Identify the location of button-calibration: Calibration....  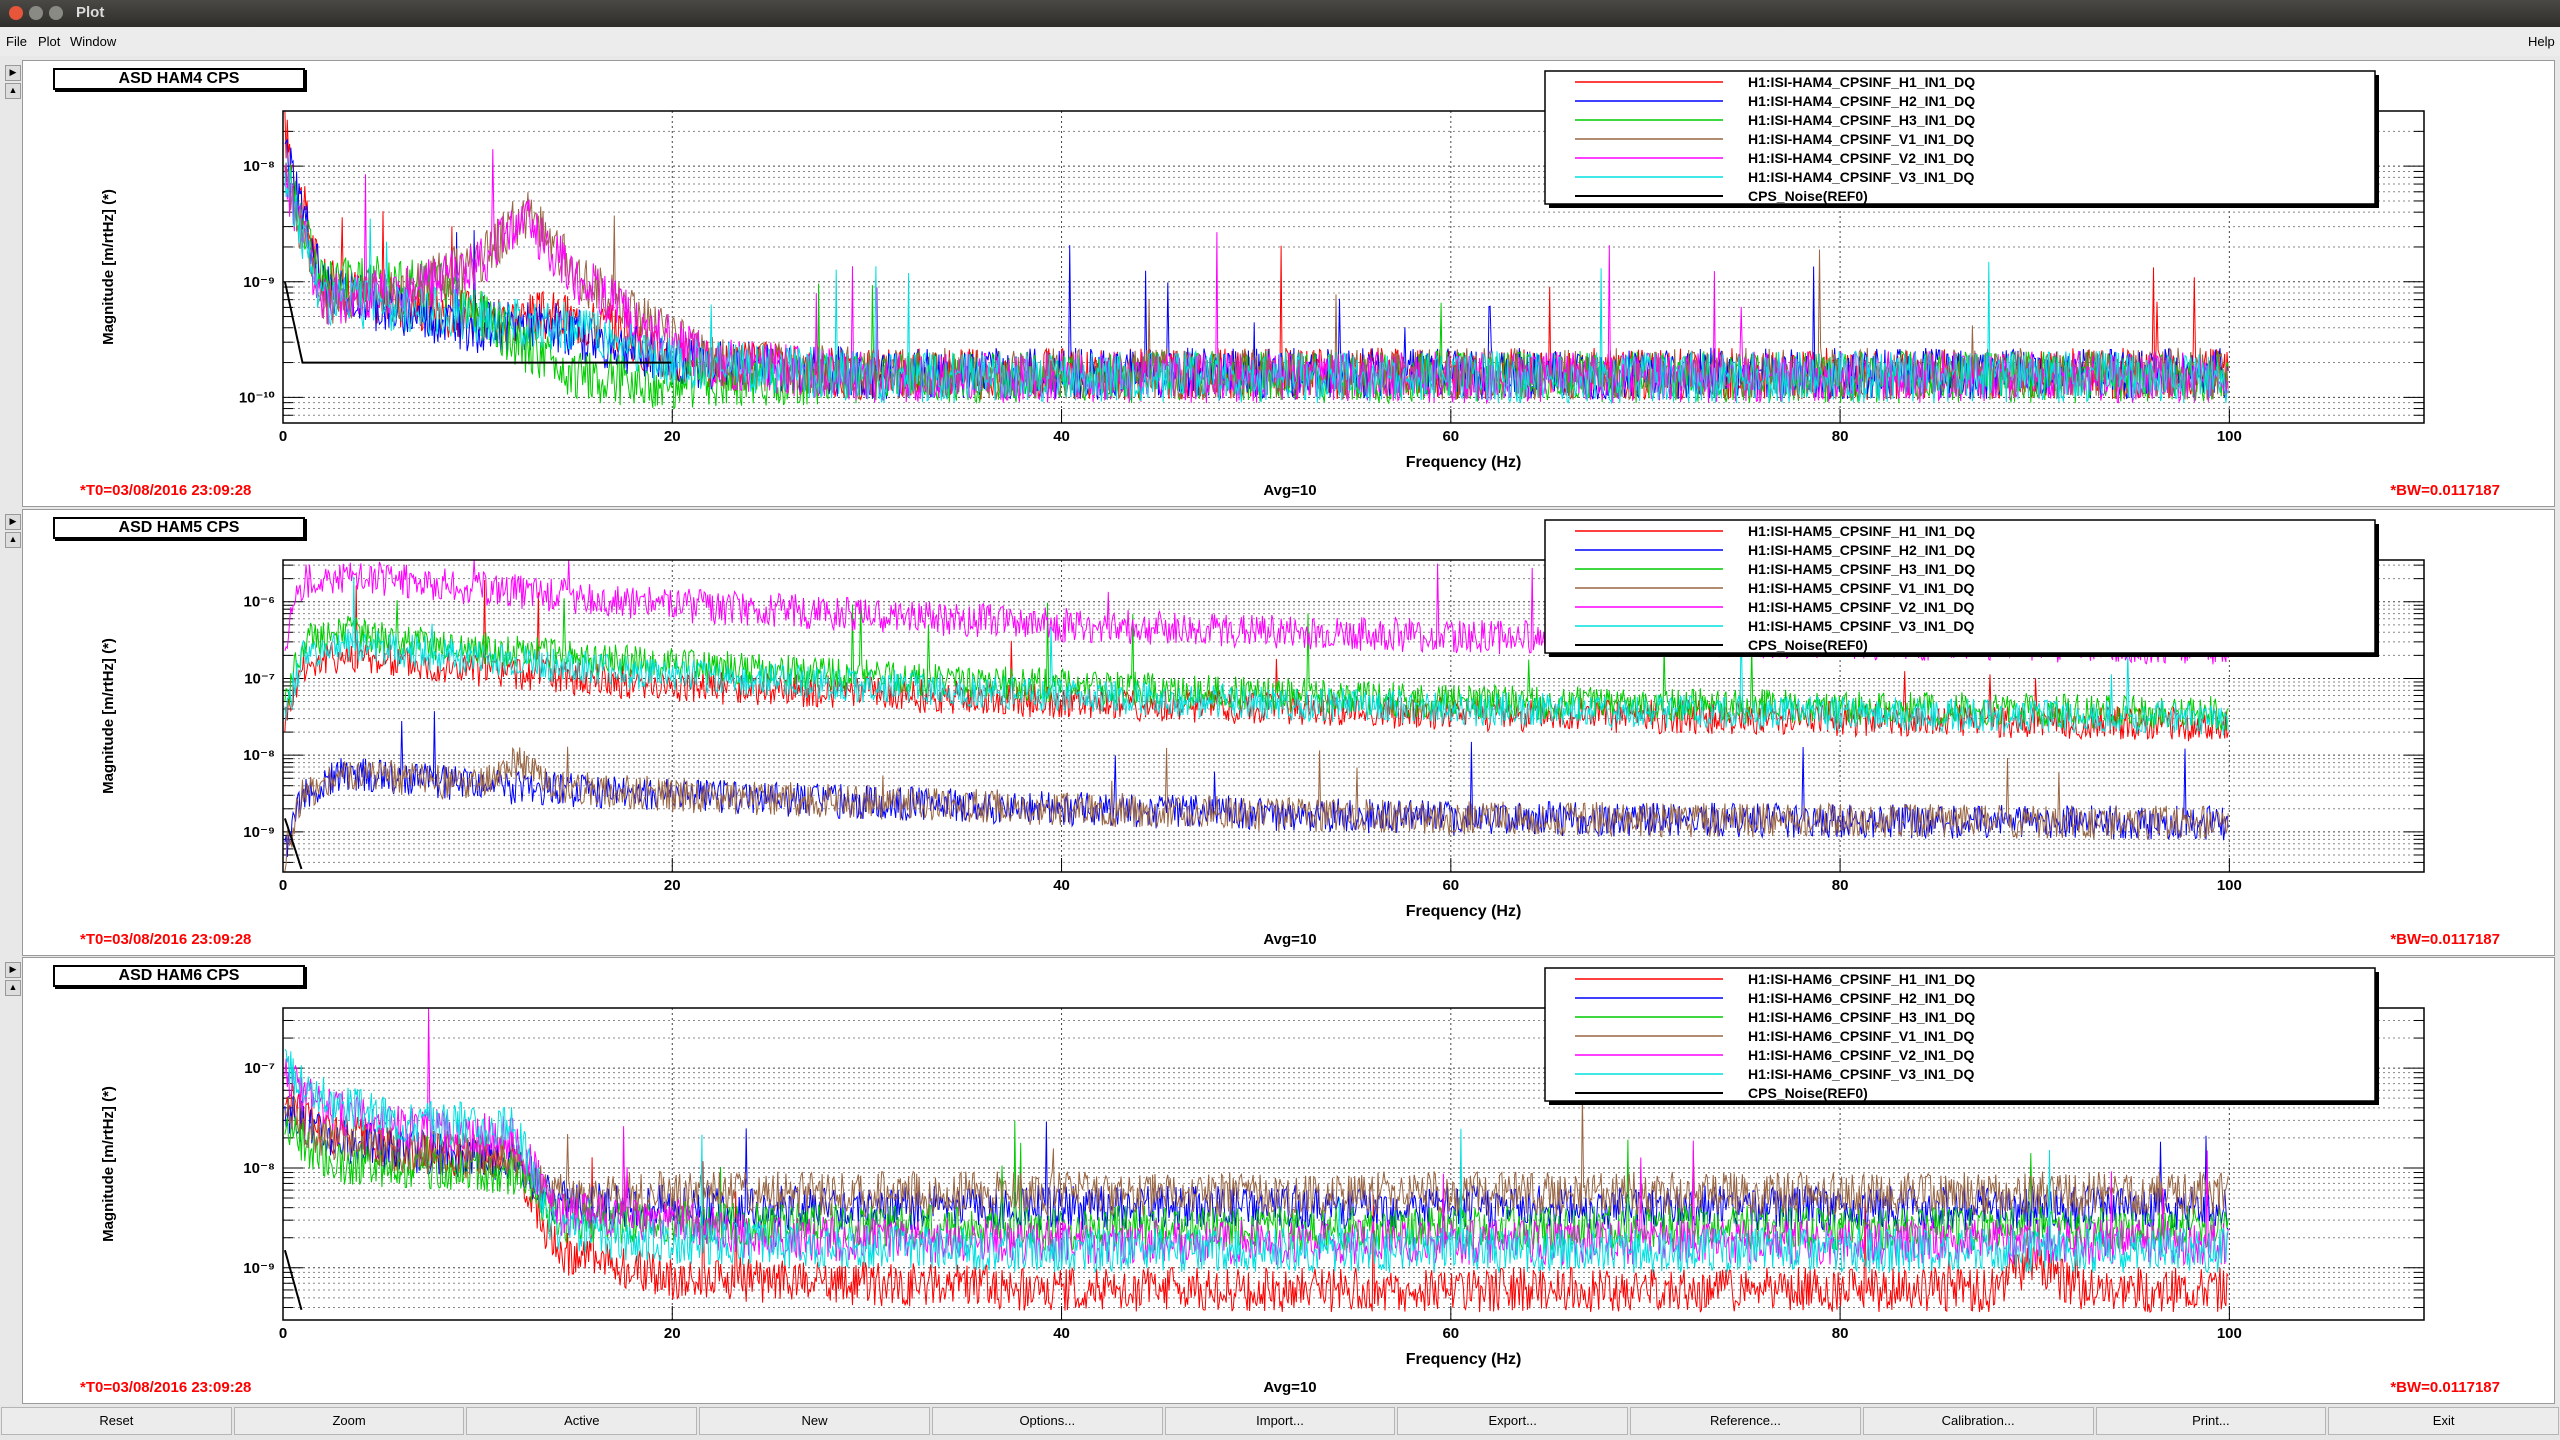
(1978, 1421).